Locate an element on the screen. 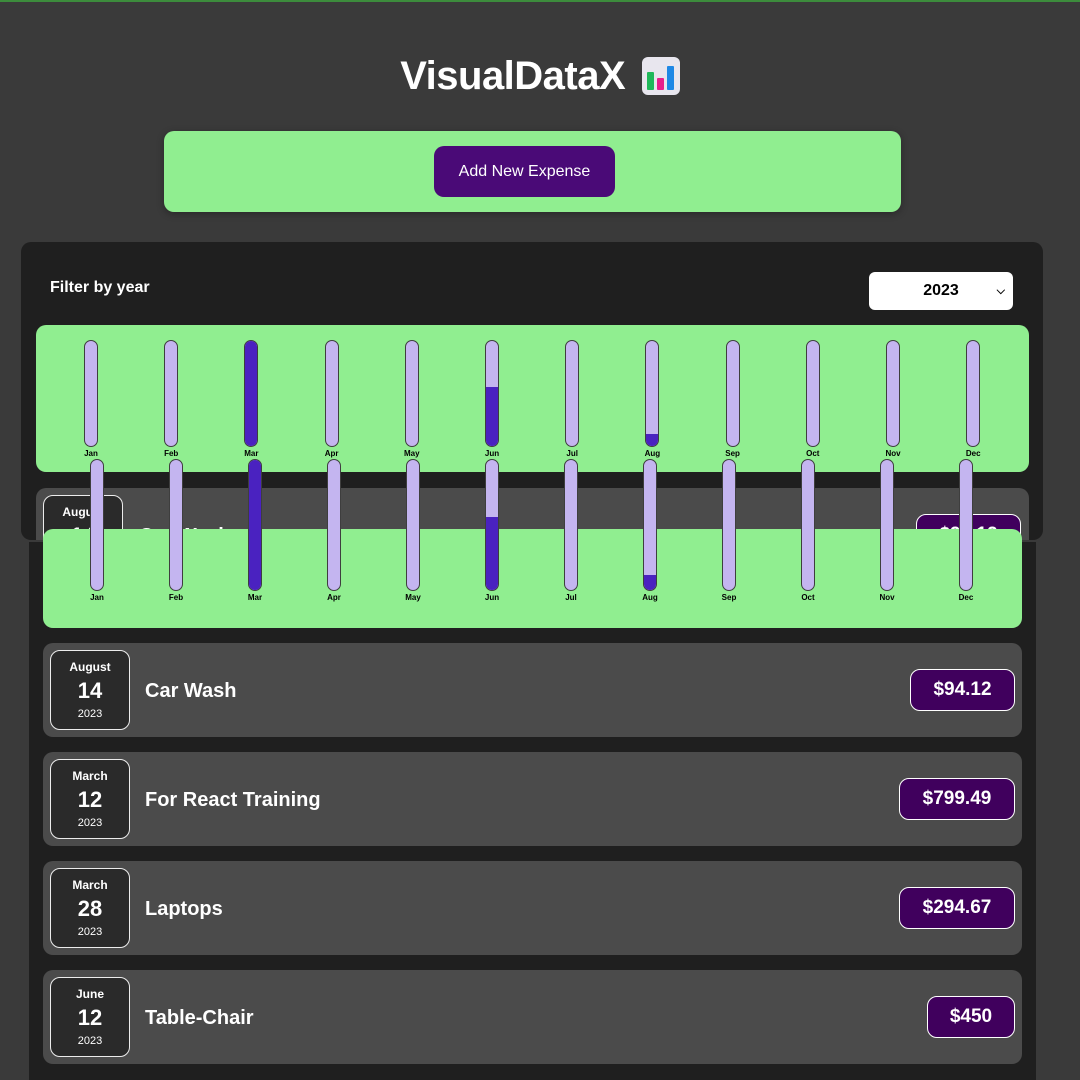  expense-amount: $94.12 is located at coordinates (962, 690).